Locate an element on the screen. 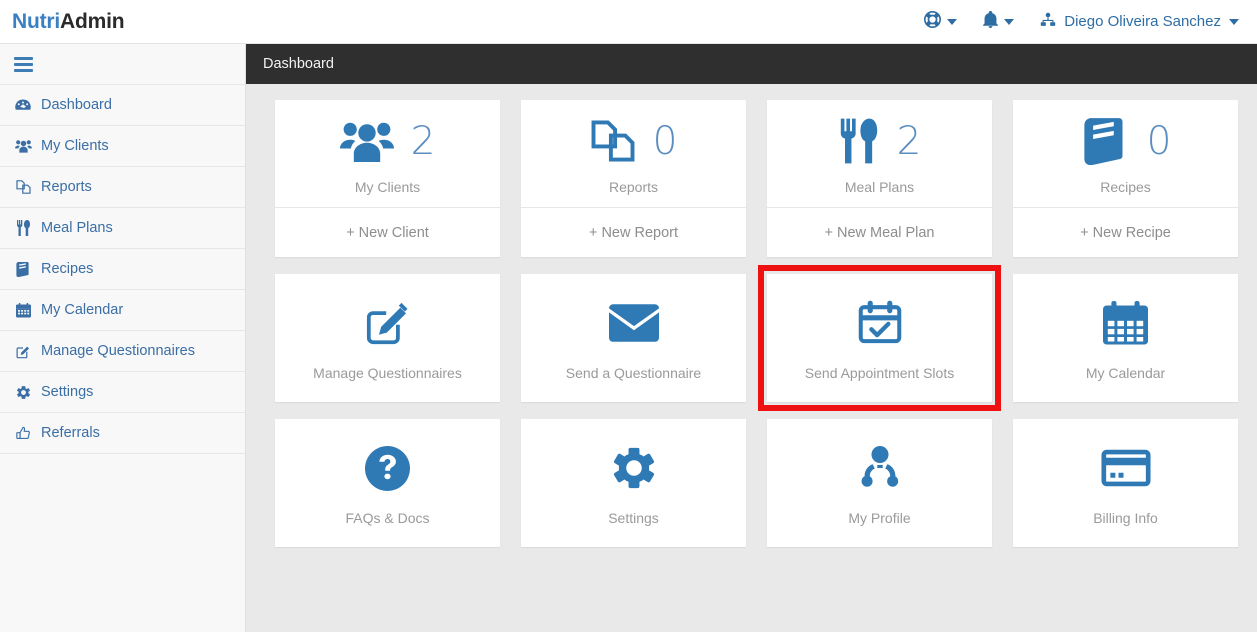 The width and height of the screenshot is (1257, 632). sidebar-item-label: Settings is located at coordinates (67, 392).